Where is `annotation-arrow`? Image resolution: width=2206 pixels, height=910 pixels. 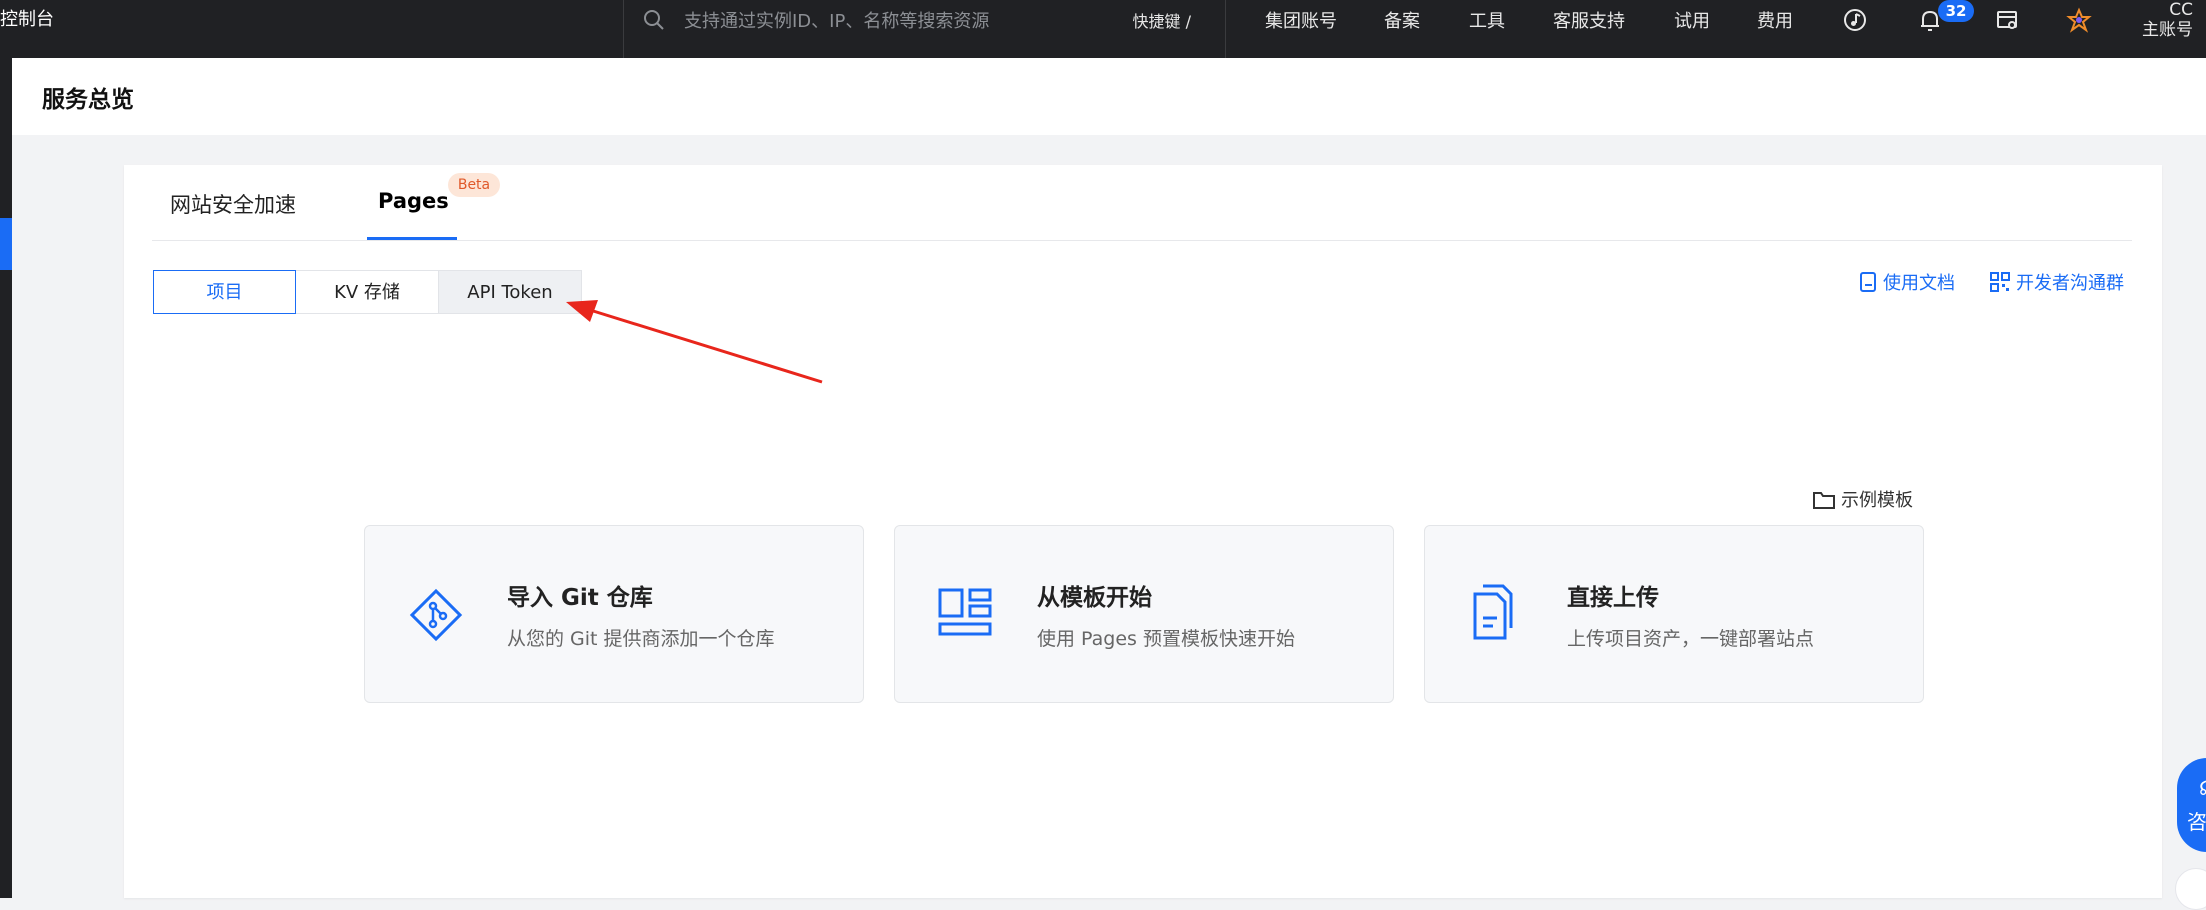
annotation-arrow is located at coordinates (694, 342).